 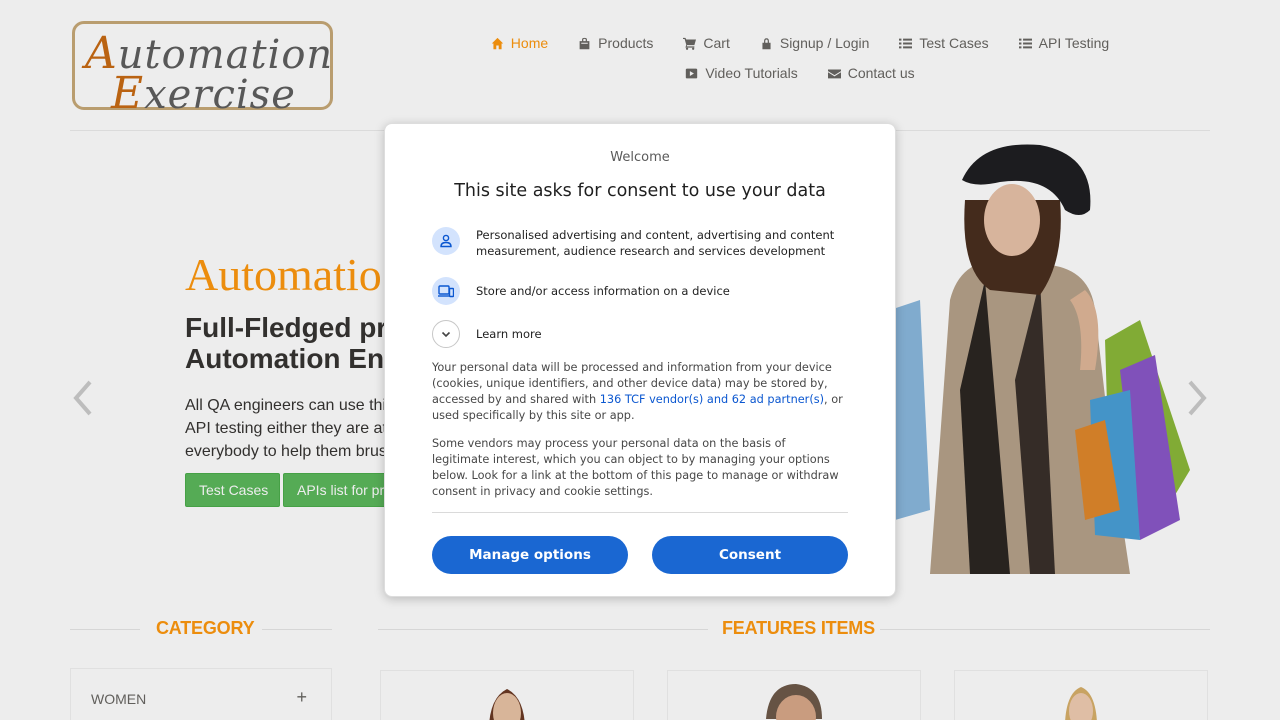 What do you see at coordinates (712, 399) in the screenshot?
I see `vendors-link: 136 TCF vendor(s) and 62 ad partner(s)` at bounding box center [712, 399].